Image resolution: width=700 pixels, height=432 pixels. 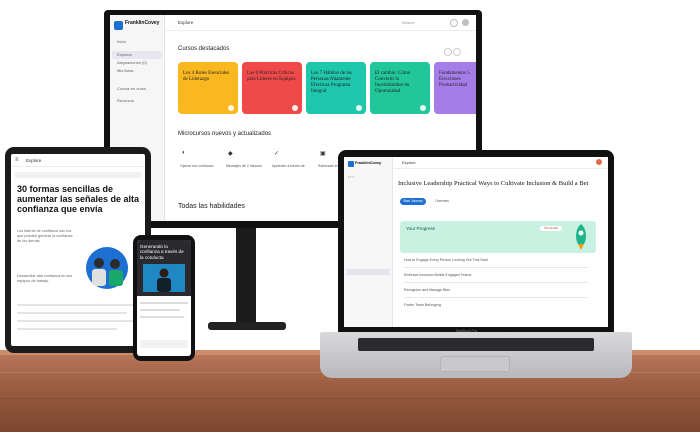 I want to click on tablet-page-title: Explore, so click(x=34, y=160).